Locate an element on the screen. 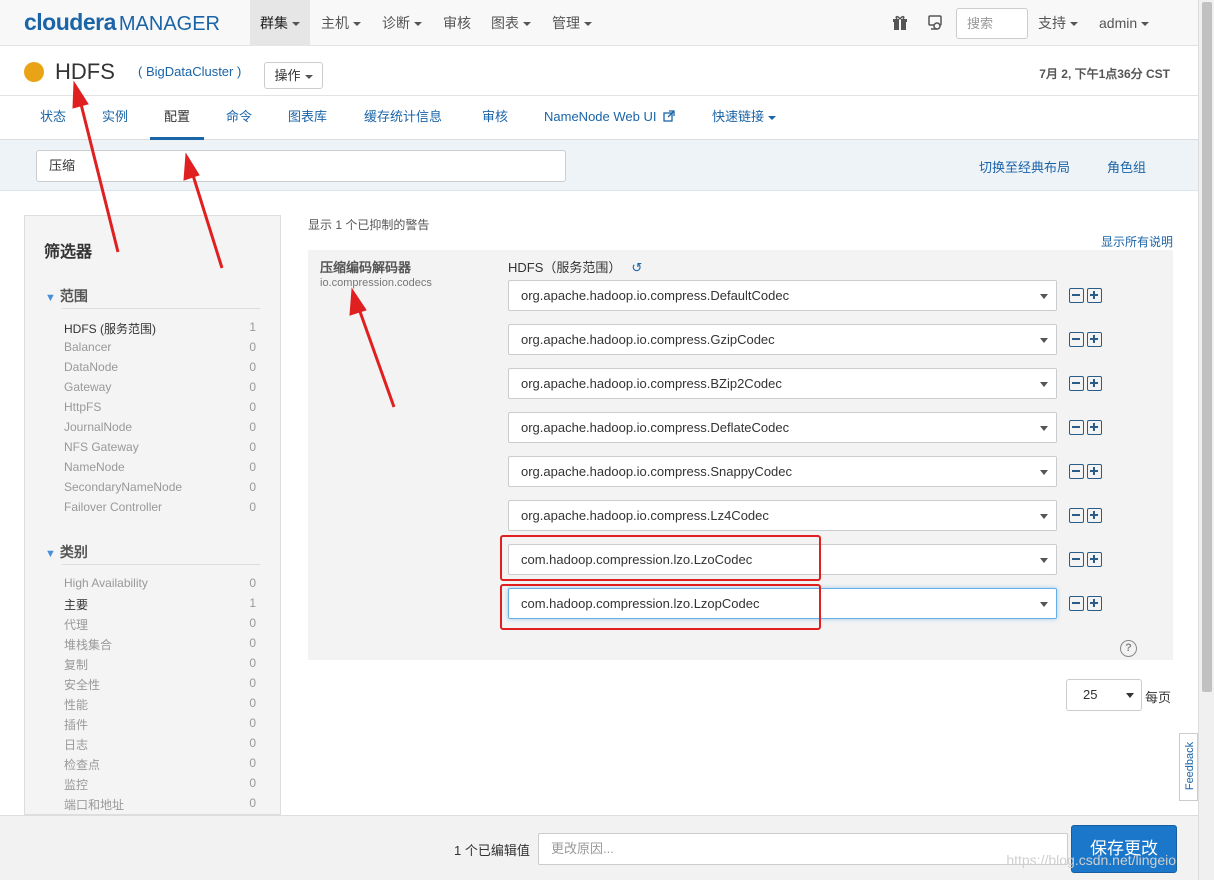 The width and height of the screenshot is (1214, 880). codec-value-select: org.apache.hadoop.io.compress.BZip2Codec is located at coordinates (782, 383).